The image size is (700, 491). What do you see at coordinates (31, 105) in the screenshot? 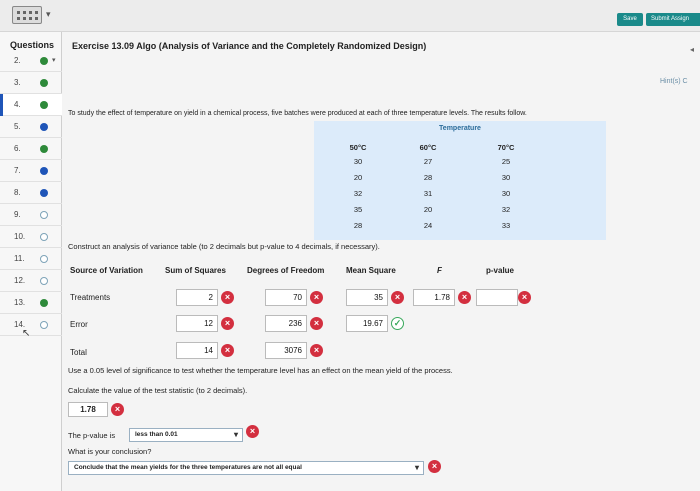
I see `sidebar-item-4: 4.` at bounding box center [31, 105].